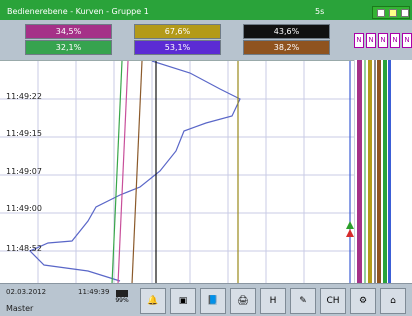 The image size is (412, 316). I want to click on user-label: Master, so click(20, 308).